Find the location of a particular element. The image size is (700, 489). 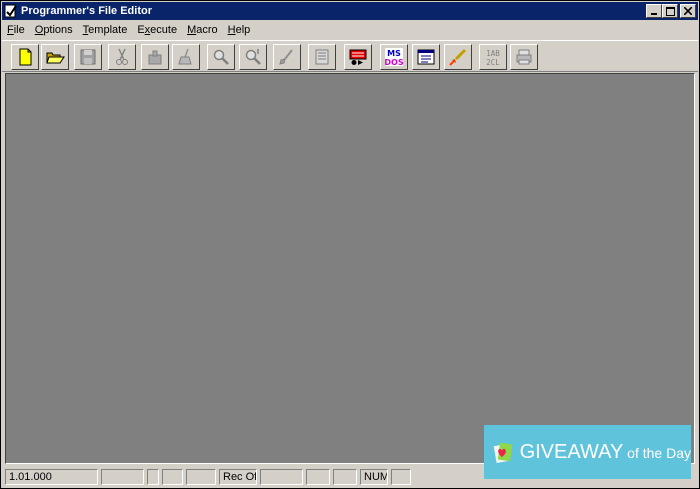

open-folder-icon is located at coordinates (55, 58).